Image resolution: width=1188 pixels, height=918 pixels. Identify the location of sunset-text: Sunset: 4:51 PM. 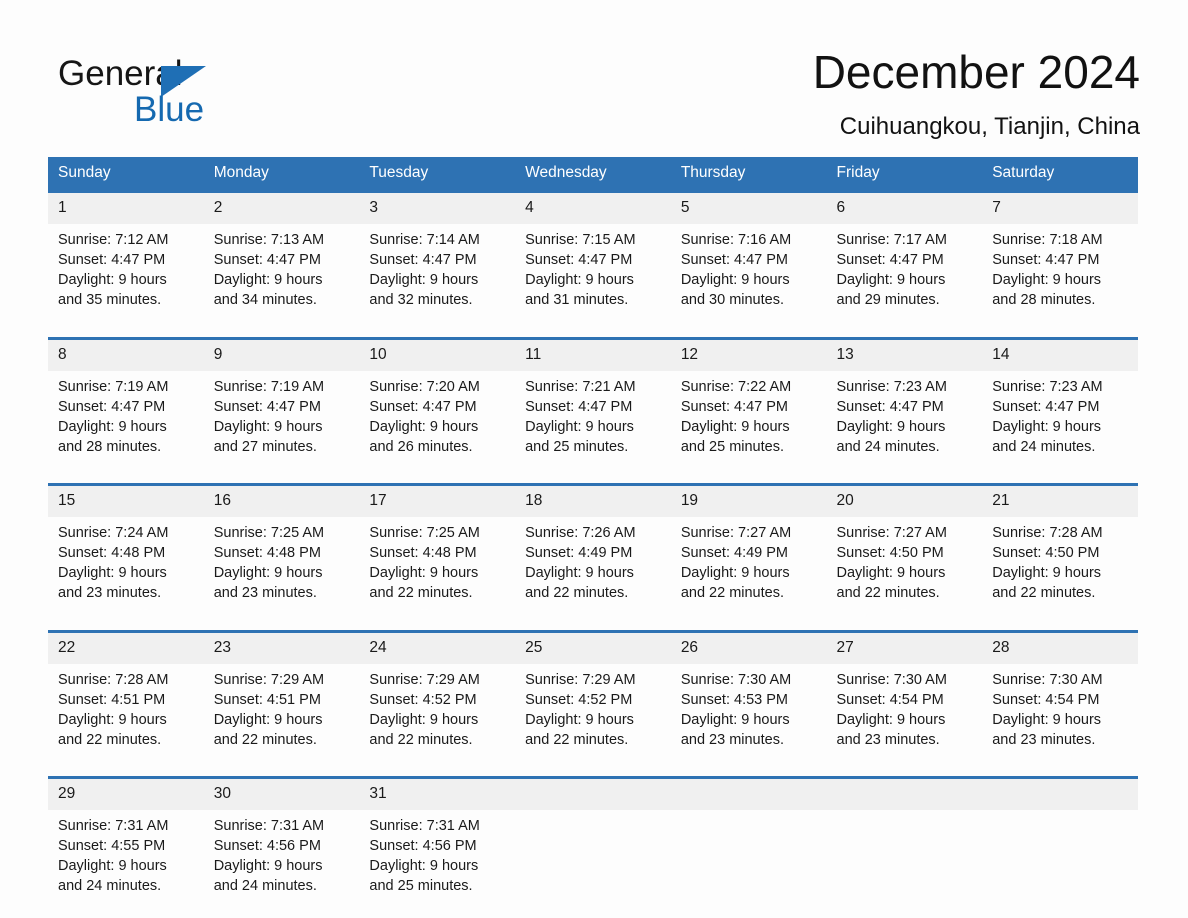
(112, 699).